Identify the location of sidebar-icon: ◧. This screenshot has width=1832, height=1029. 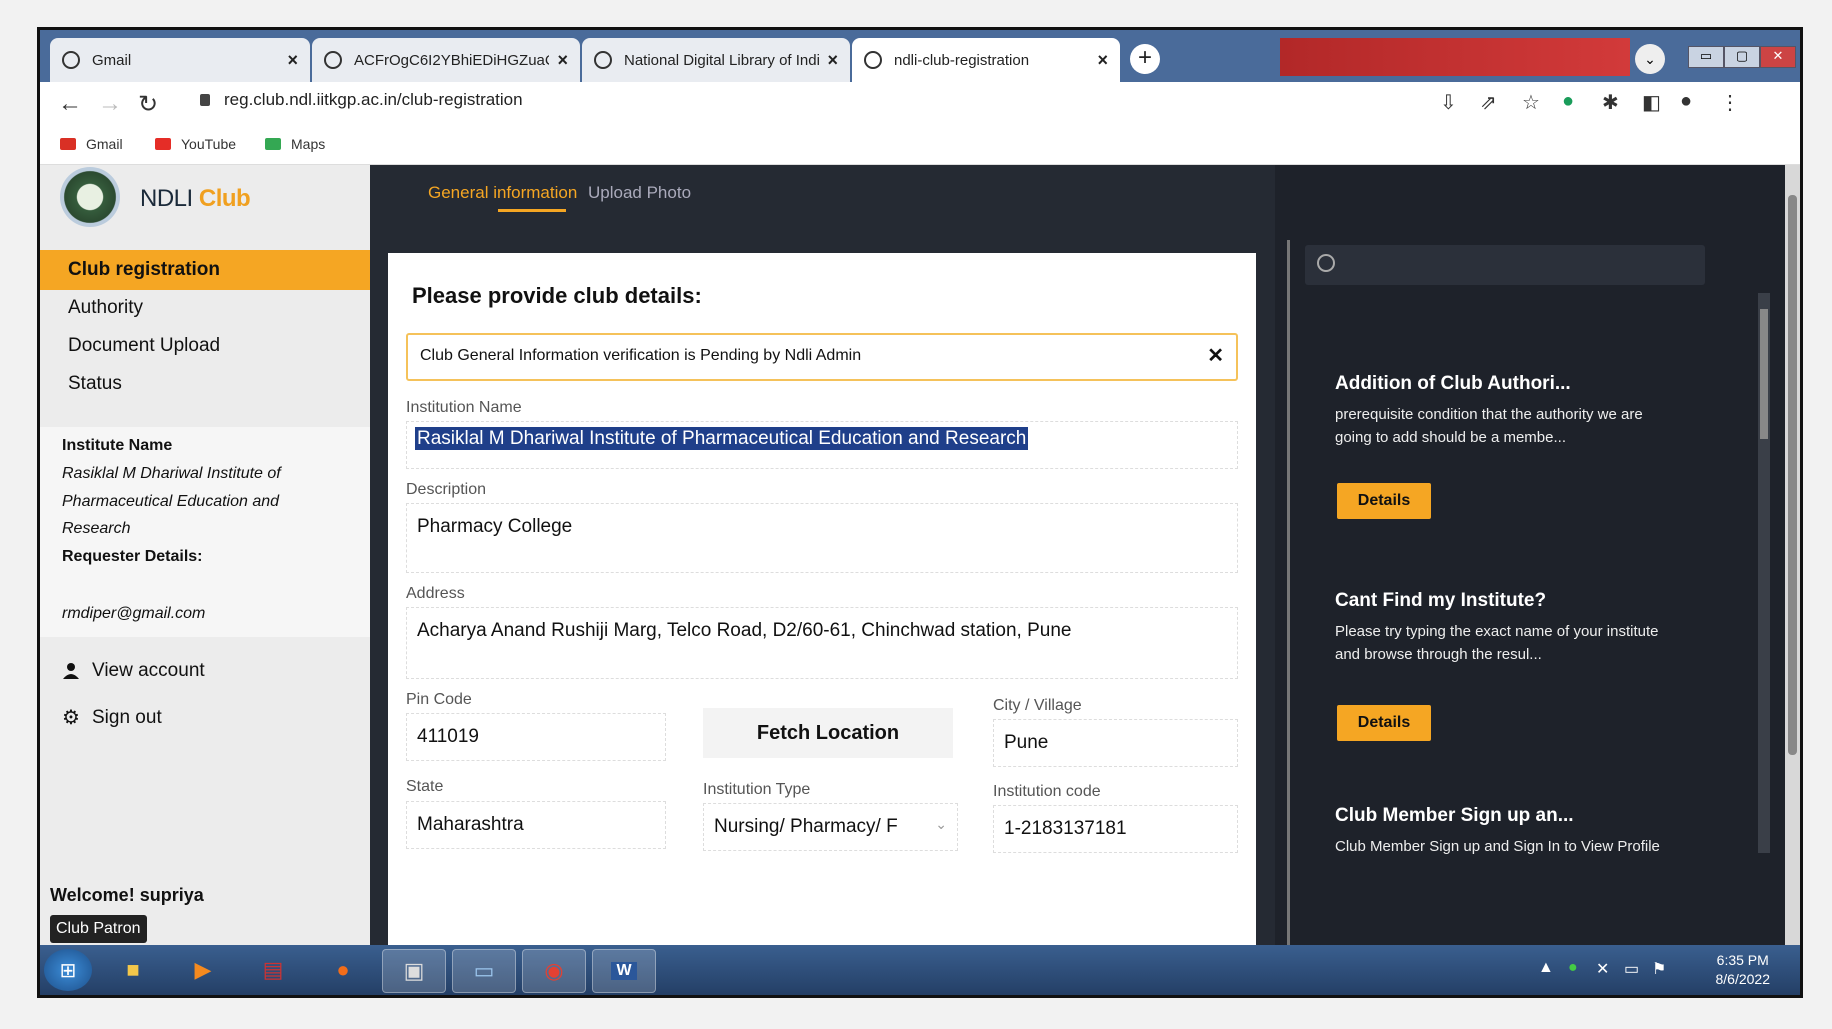
(1651, 102).